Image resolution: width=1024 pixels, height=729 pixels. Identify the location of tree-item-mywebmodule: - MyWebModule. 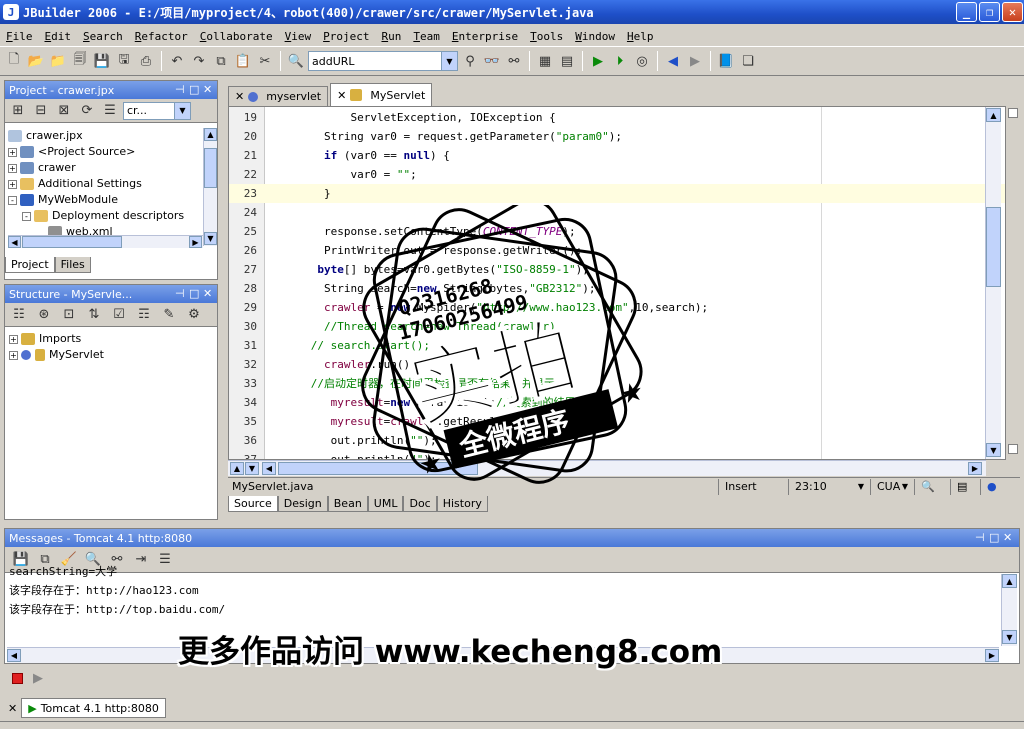
(105, 200).